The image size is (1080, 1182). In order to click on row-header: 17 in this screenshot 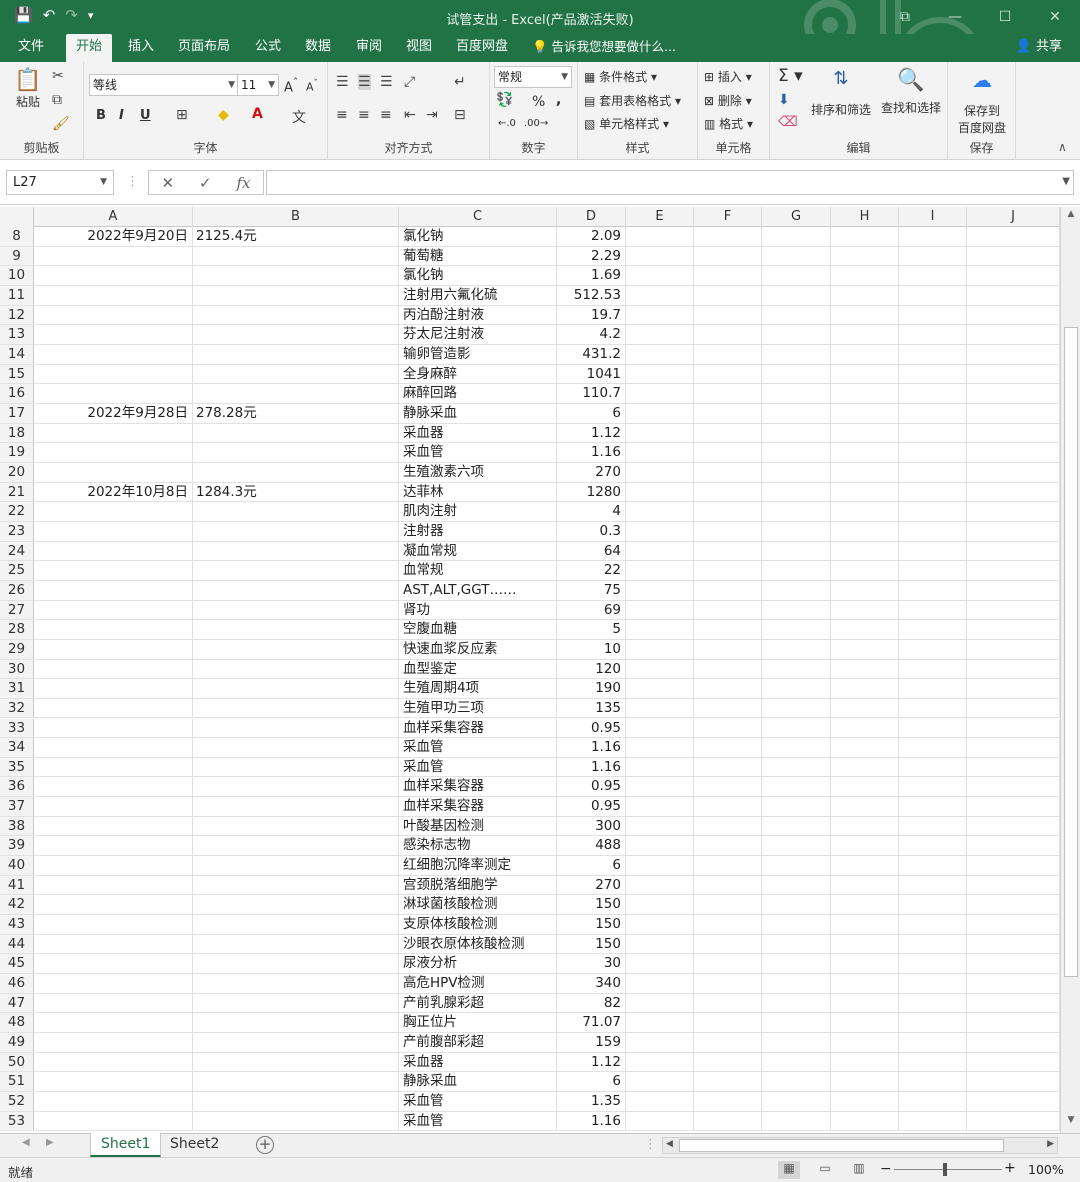, I will do `click(17, 413)`.